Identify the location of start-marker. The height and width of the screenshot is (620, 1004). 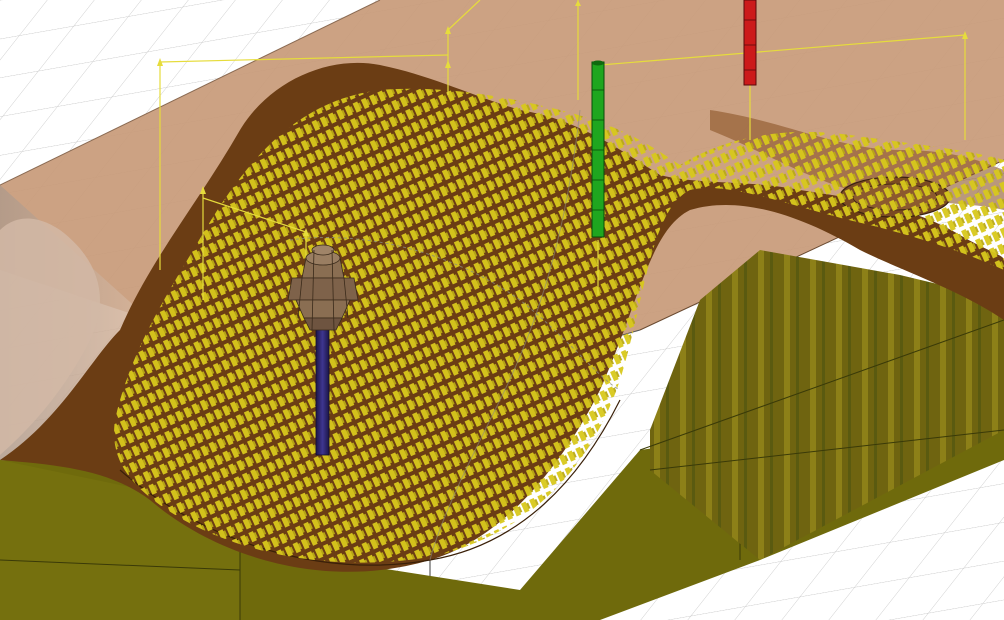
(598, 149).